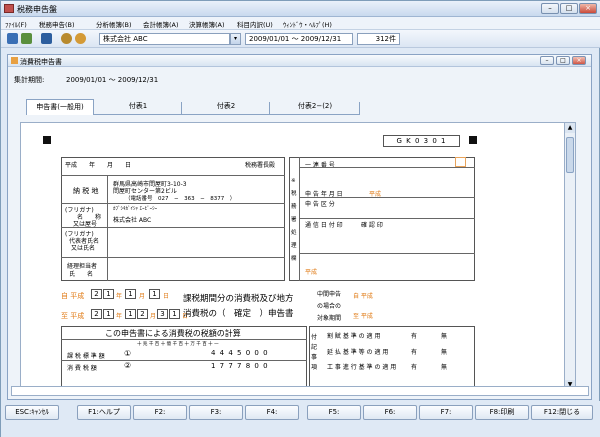 The width and height of the screenshot is (600, 437). What do you see at coordinates (235, 39) in the screenshot?
I see `dropdown-icon: ▾` at bounding box center [235, 39].